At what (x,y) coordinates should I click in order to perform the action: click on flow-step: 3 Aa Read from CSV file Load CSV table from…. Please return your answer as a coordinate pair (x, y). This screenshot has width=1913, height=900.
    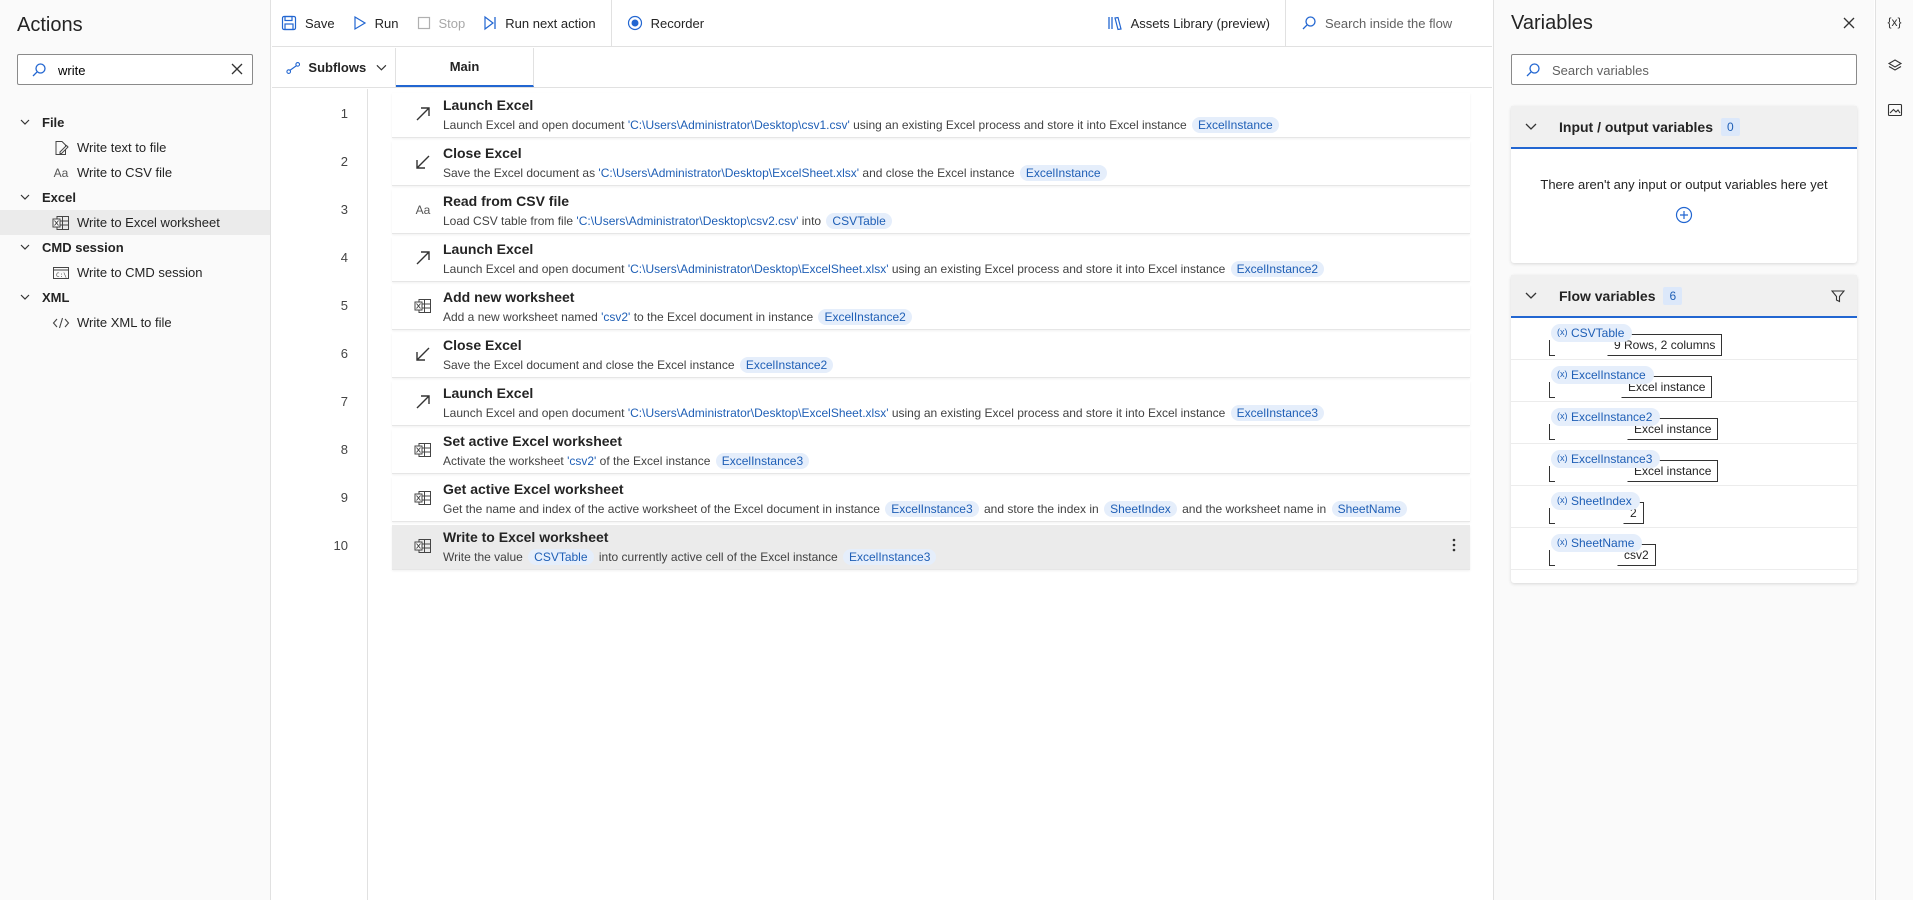
    Looking at the image, I should click on (905, 211).